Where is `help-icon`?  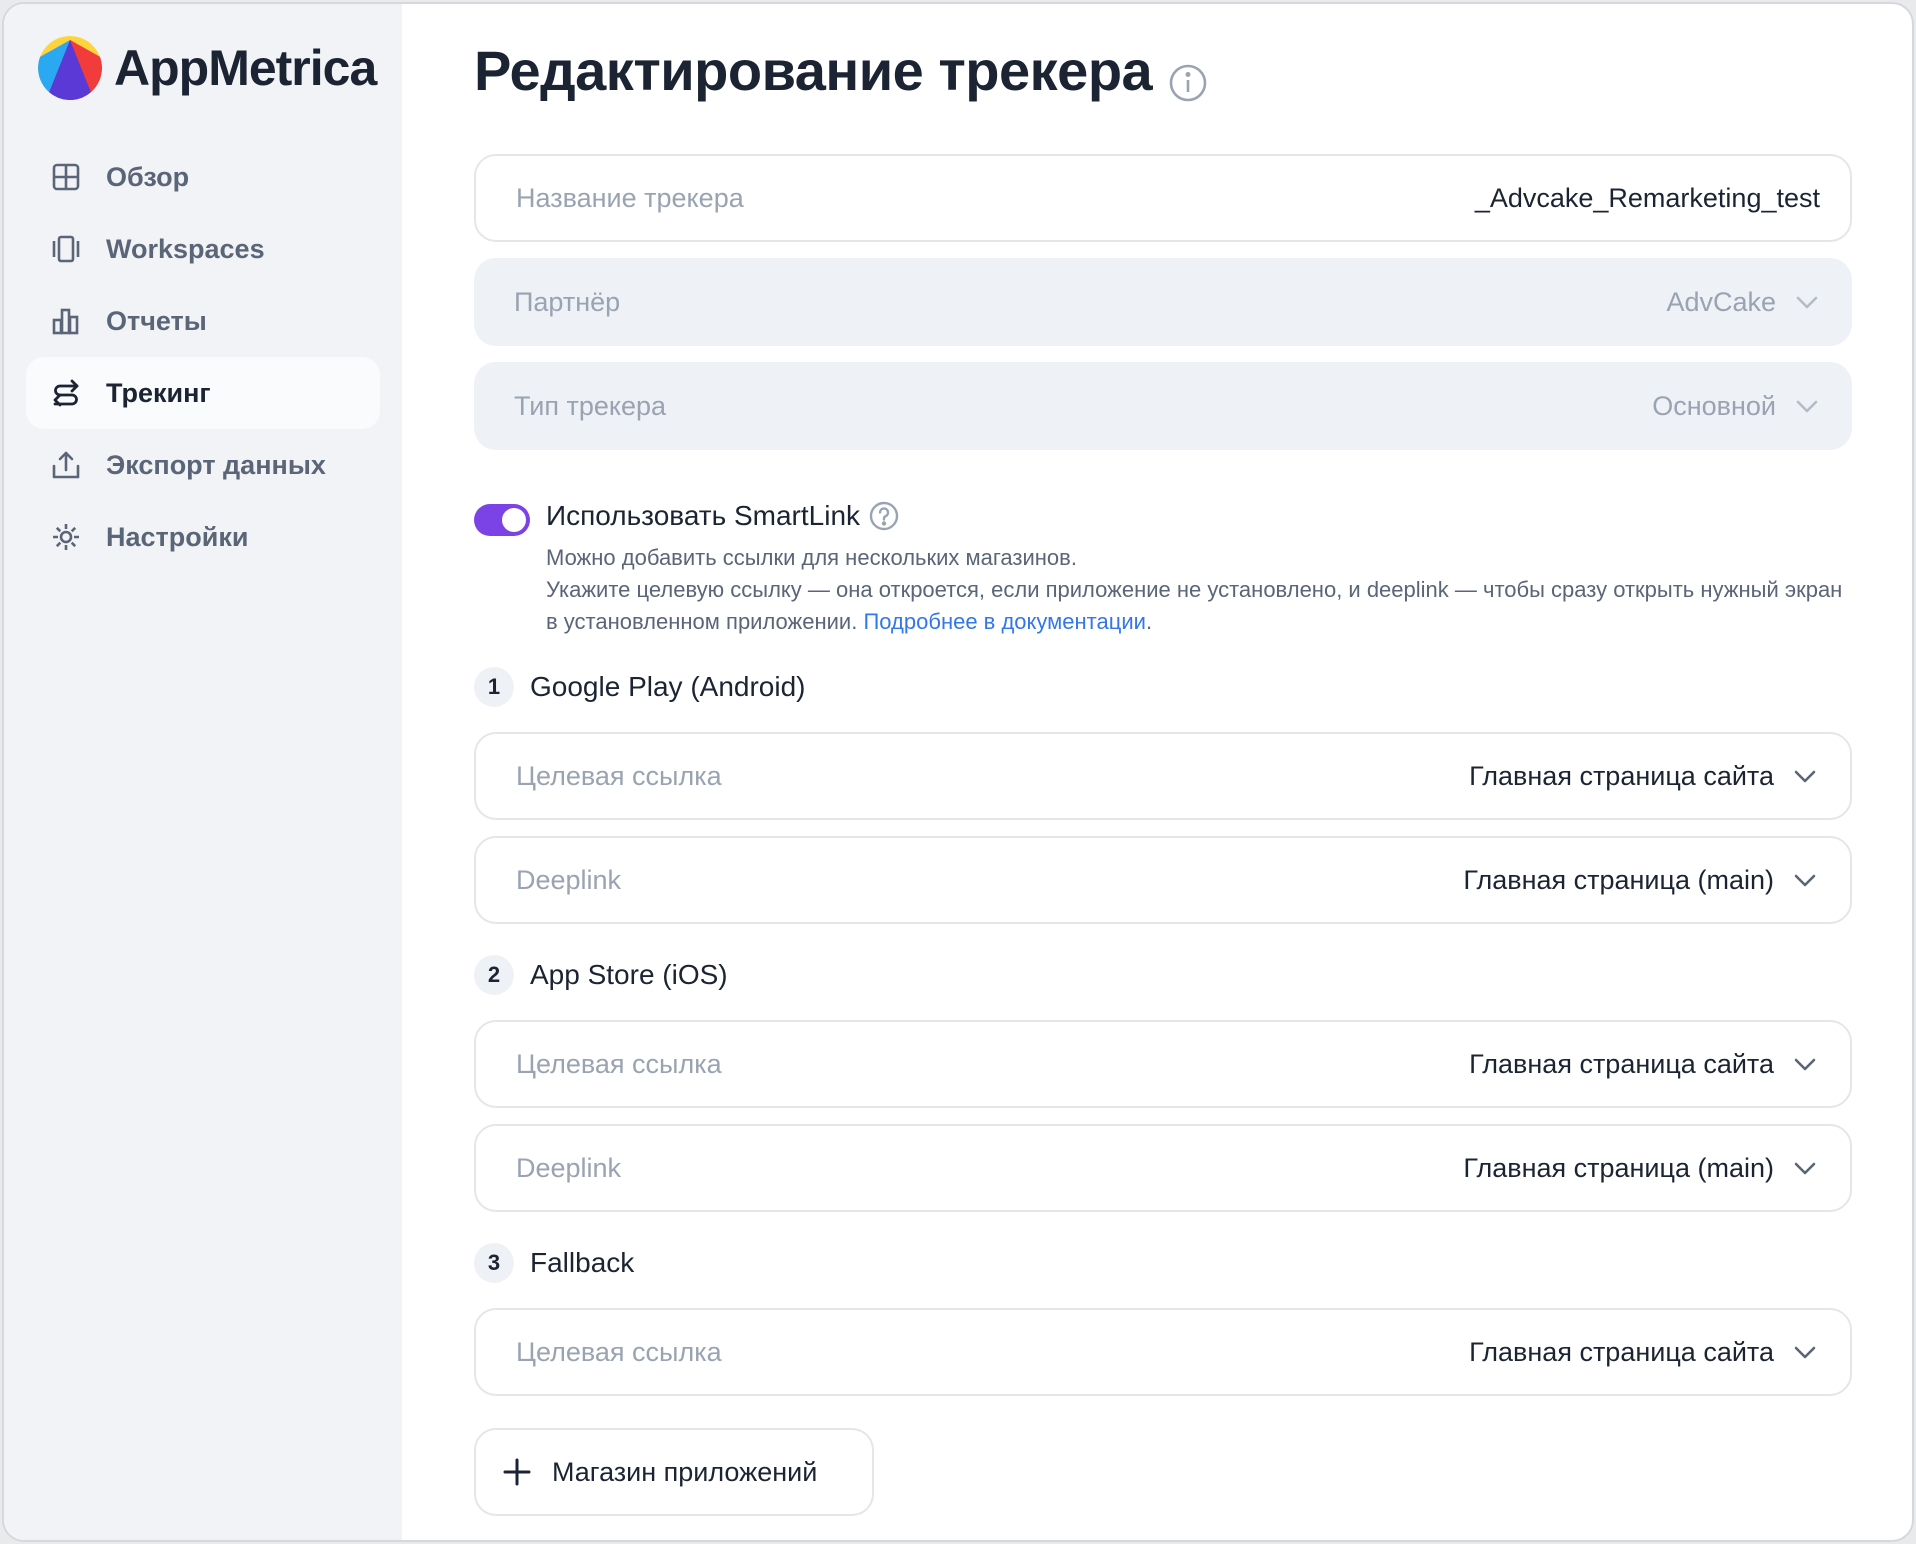 help-icon is located at coordinates (884, 516).